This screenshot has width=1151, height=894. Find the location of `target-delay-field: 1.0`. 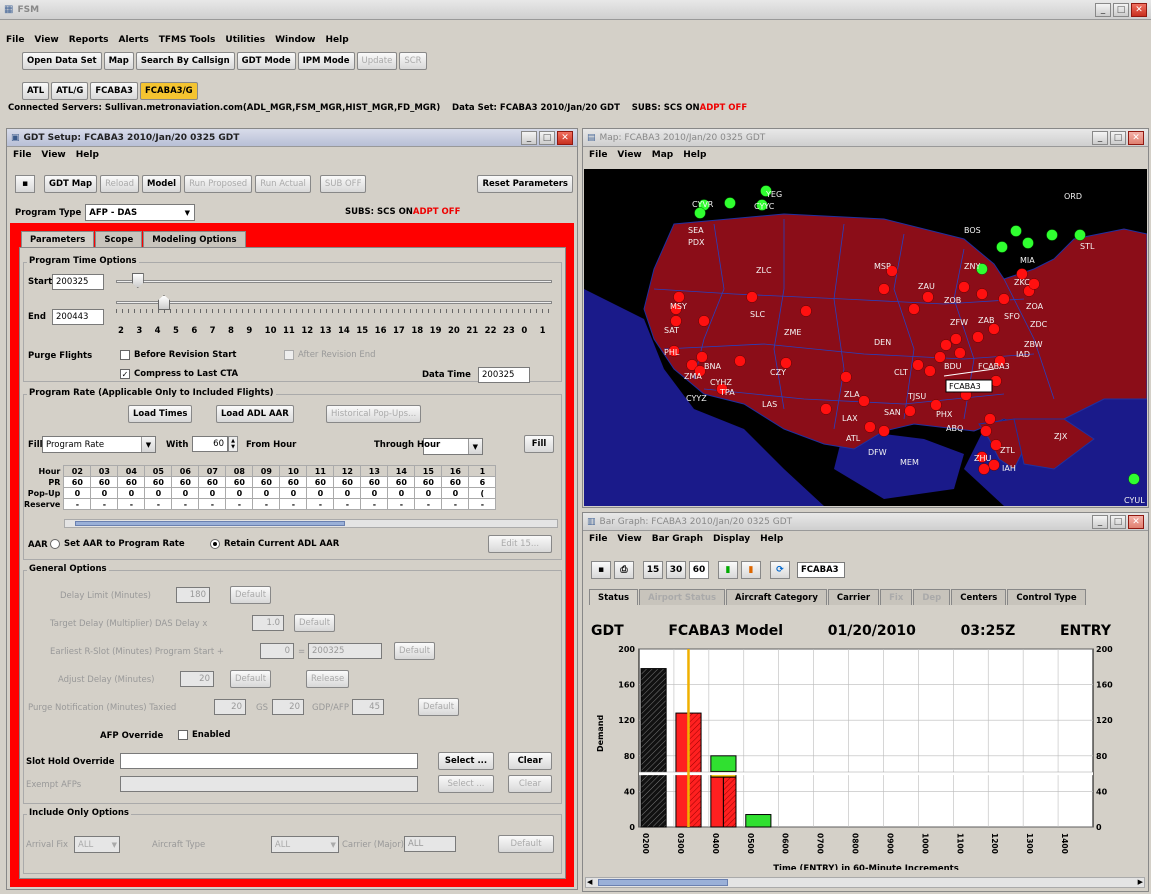

target-delay-field: 1.0 is located at coordinates (268, 623).